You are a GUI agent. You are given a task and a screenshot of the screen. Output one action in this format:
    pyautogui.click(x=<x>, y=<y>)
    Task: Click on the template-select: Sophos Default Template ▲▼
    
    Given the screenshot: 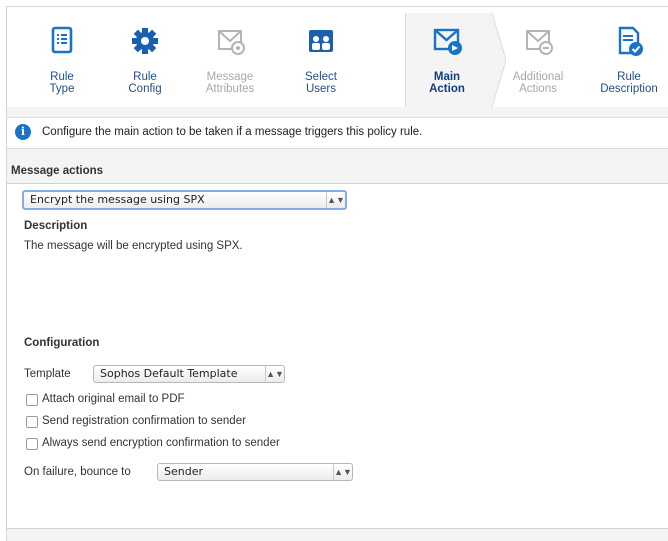 What is the action you would take?
    pyautogui.click(x=189, y=374)
    